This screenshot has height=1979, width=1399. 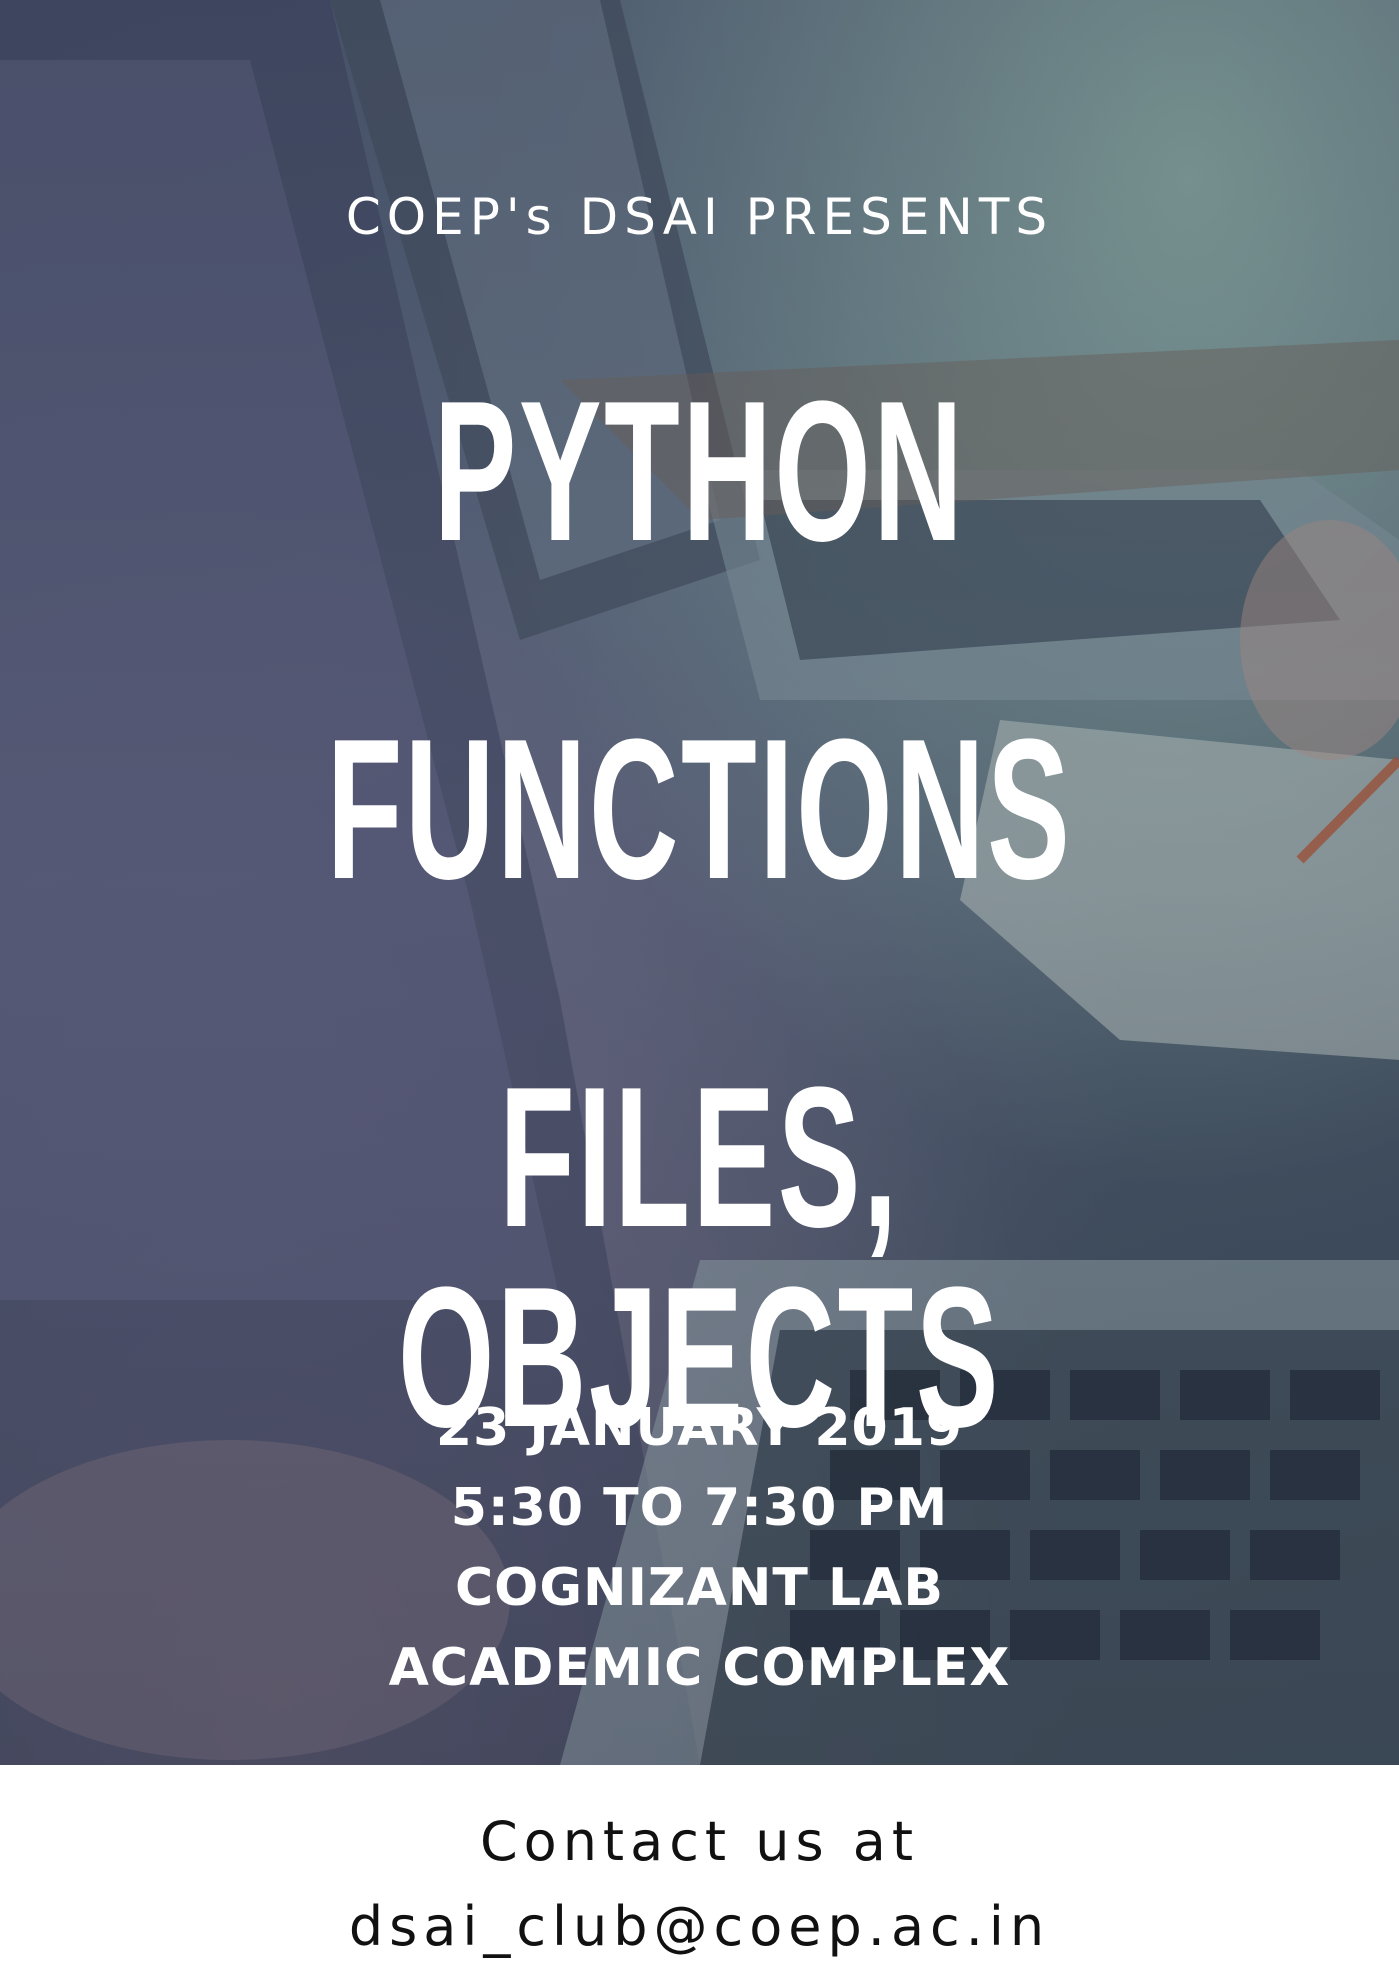 I want to click on event-time: 5:30 TO 7:30 PM, so click(x=699, y=1508).